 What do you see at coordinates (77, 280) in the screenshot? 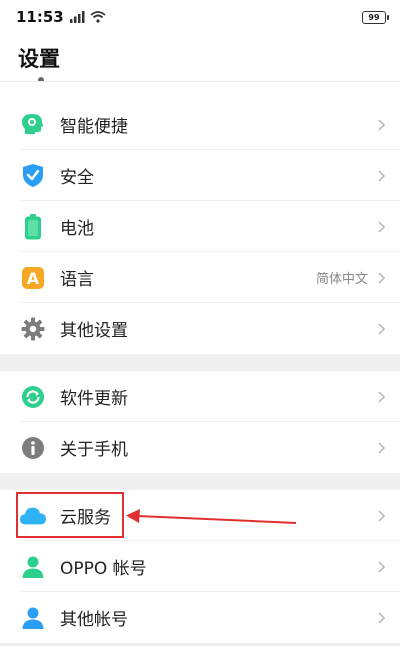
I see `settings-item-label: 语言` at bounding box center [77, 280].